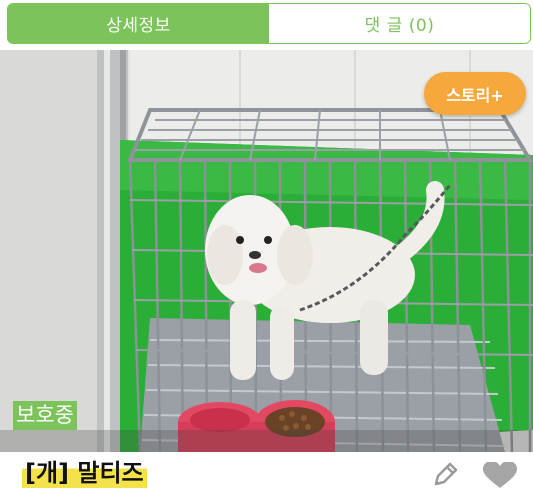 This screenshot has height=488, width=533. I want to click on heart-icon, so click(500, 475).